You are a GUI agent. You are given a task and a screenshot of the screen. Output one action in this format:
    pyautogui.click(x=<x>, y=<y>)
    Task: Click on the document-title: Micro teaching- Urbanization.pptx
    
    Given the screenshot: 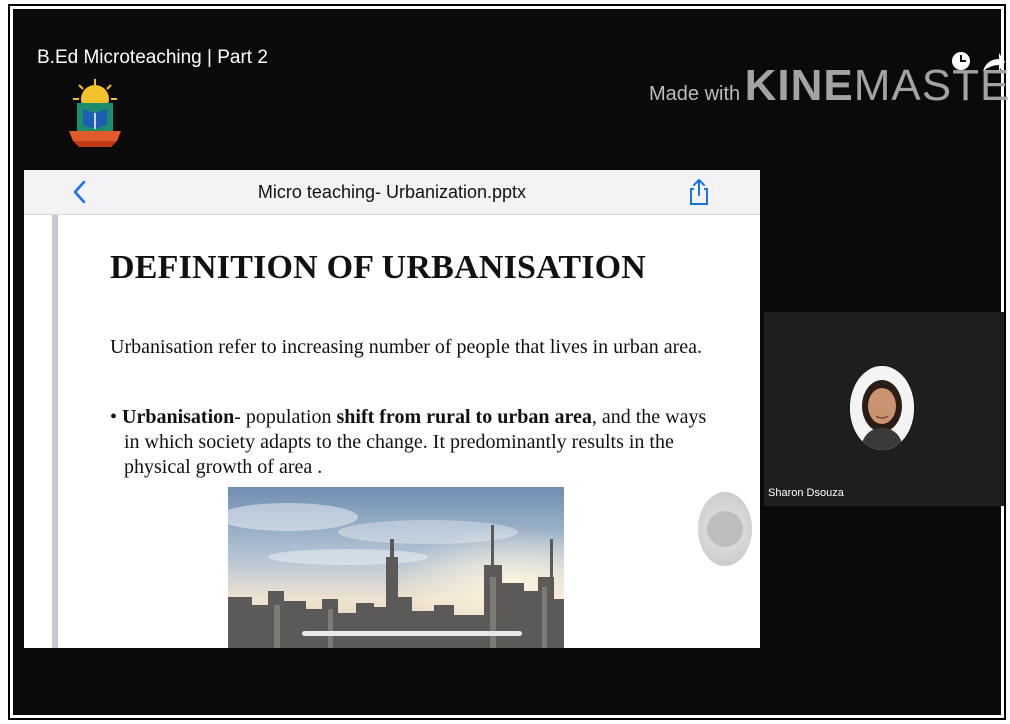 What is the action you would take?
    pyautogui.click(x=392, y=192)
    